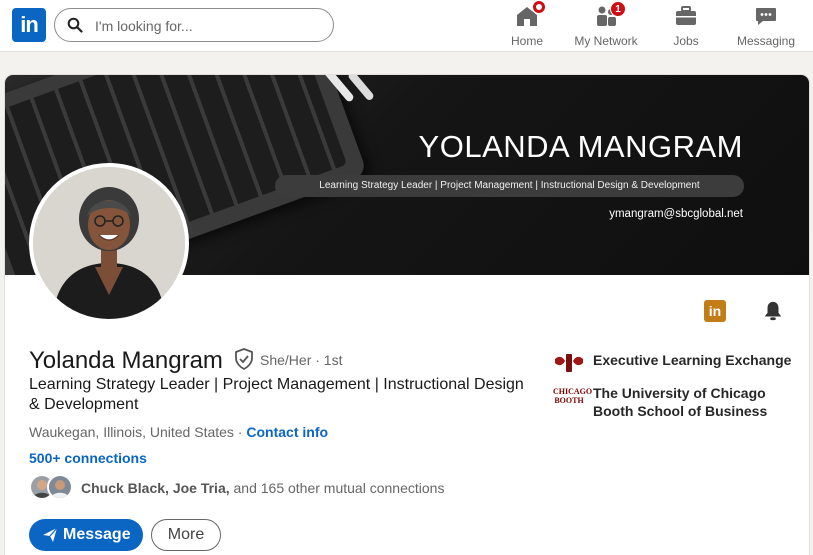 This screenshot has height=555, width=813. What do you see at coordinates (539, 7) in the screenshot?
I see `home-notification-dot` at bounding box center [539, 7].